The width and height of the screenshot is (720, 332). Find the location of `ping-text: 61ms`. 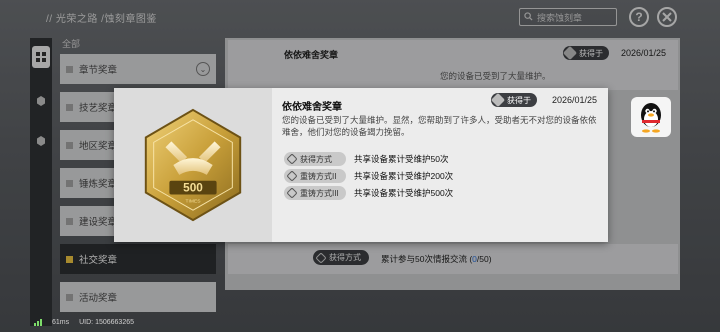

ping-text: 61ms is located at coordinates (61, 322).